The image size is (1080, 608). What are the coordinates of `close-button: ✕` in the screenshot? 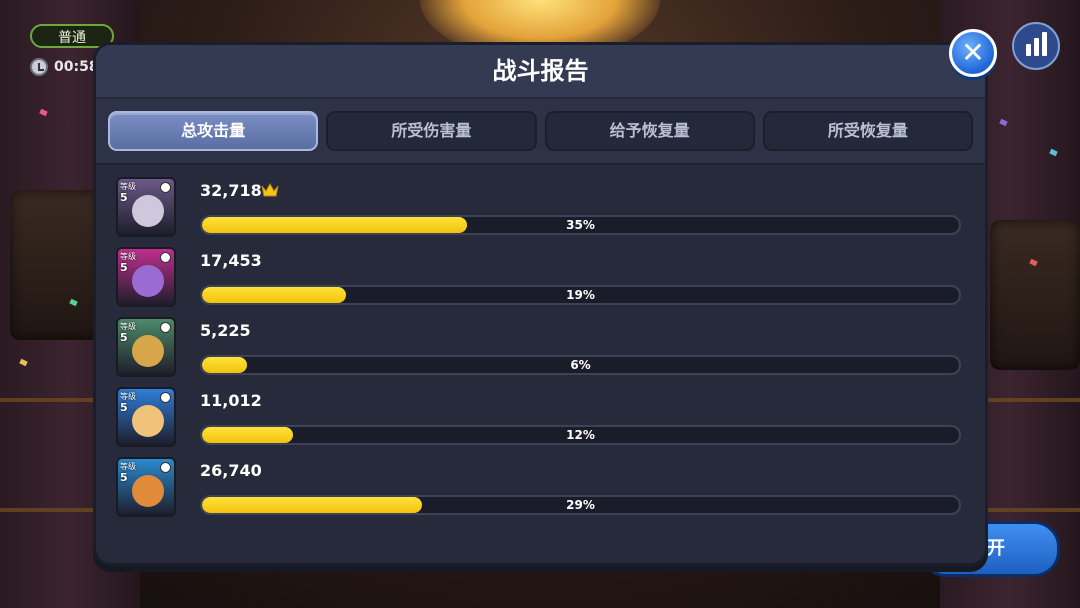 It's located at (973, 53).